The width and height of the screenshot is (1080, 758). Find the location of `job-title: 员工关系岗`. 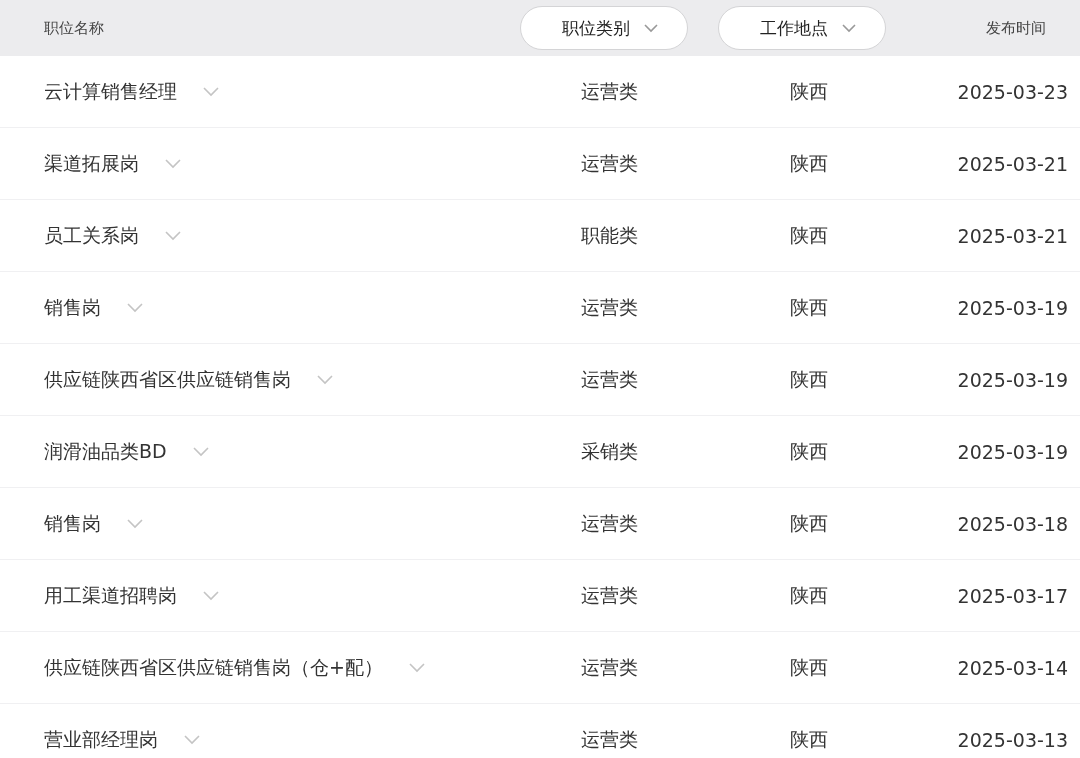

job-title: 员工关系岗 is located at coordinates (91, 235).